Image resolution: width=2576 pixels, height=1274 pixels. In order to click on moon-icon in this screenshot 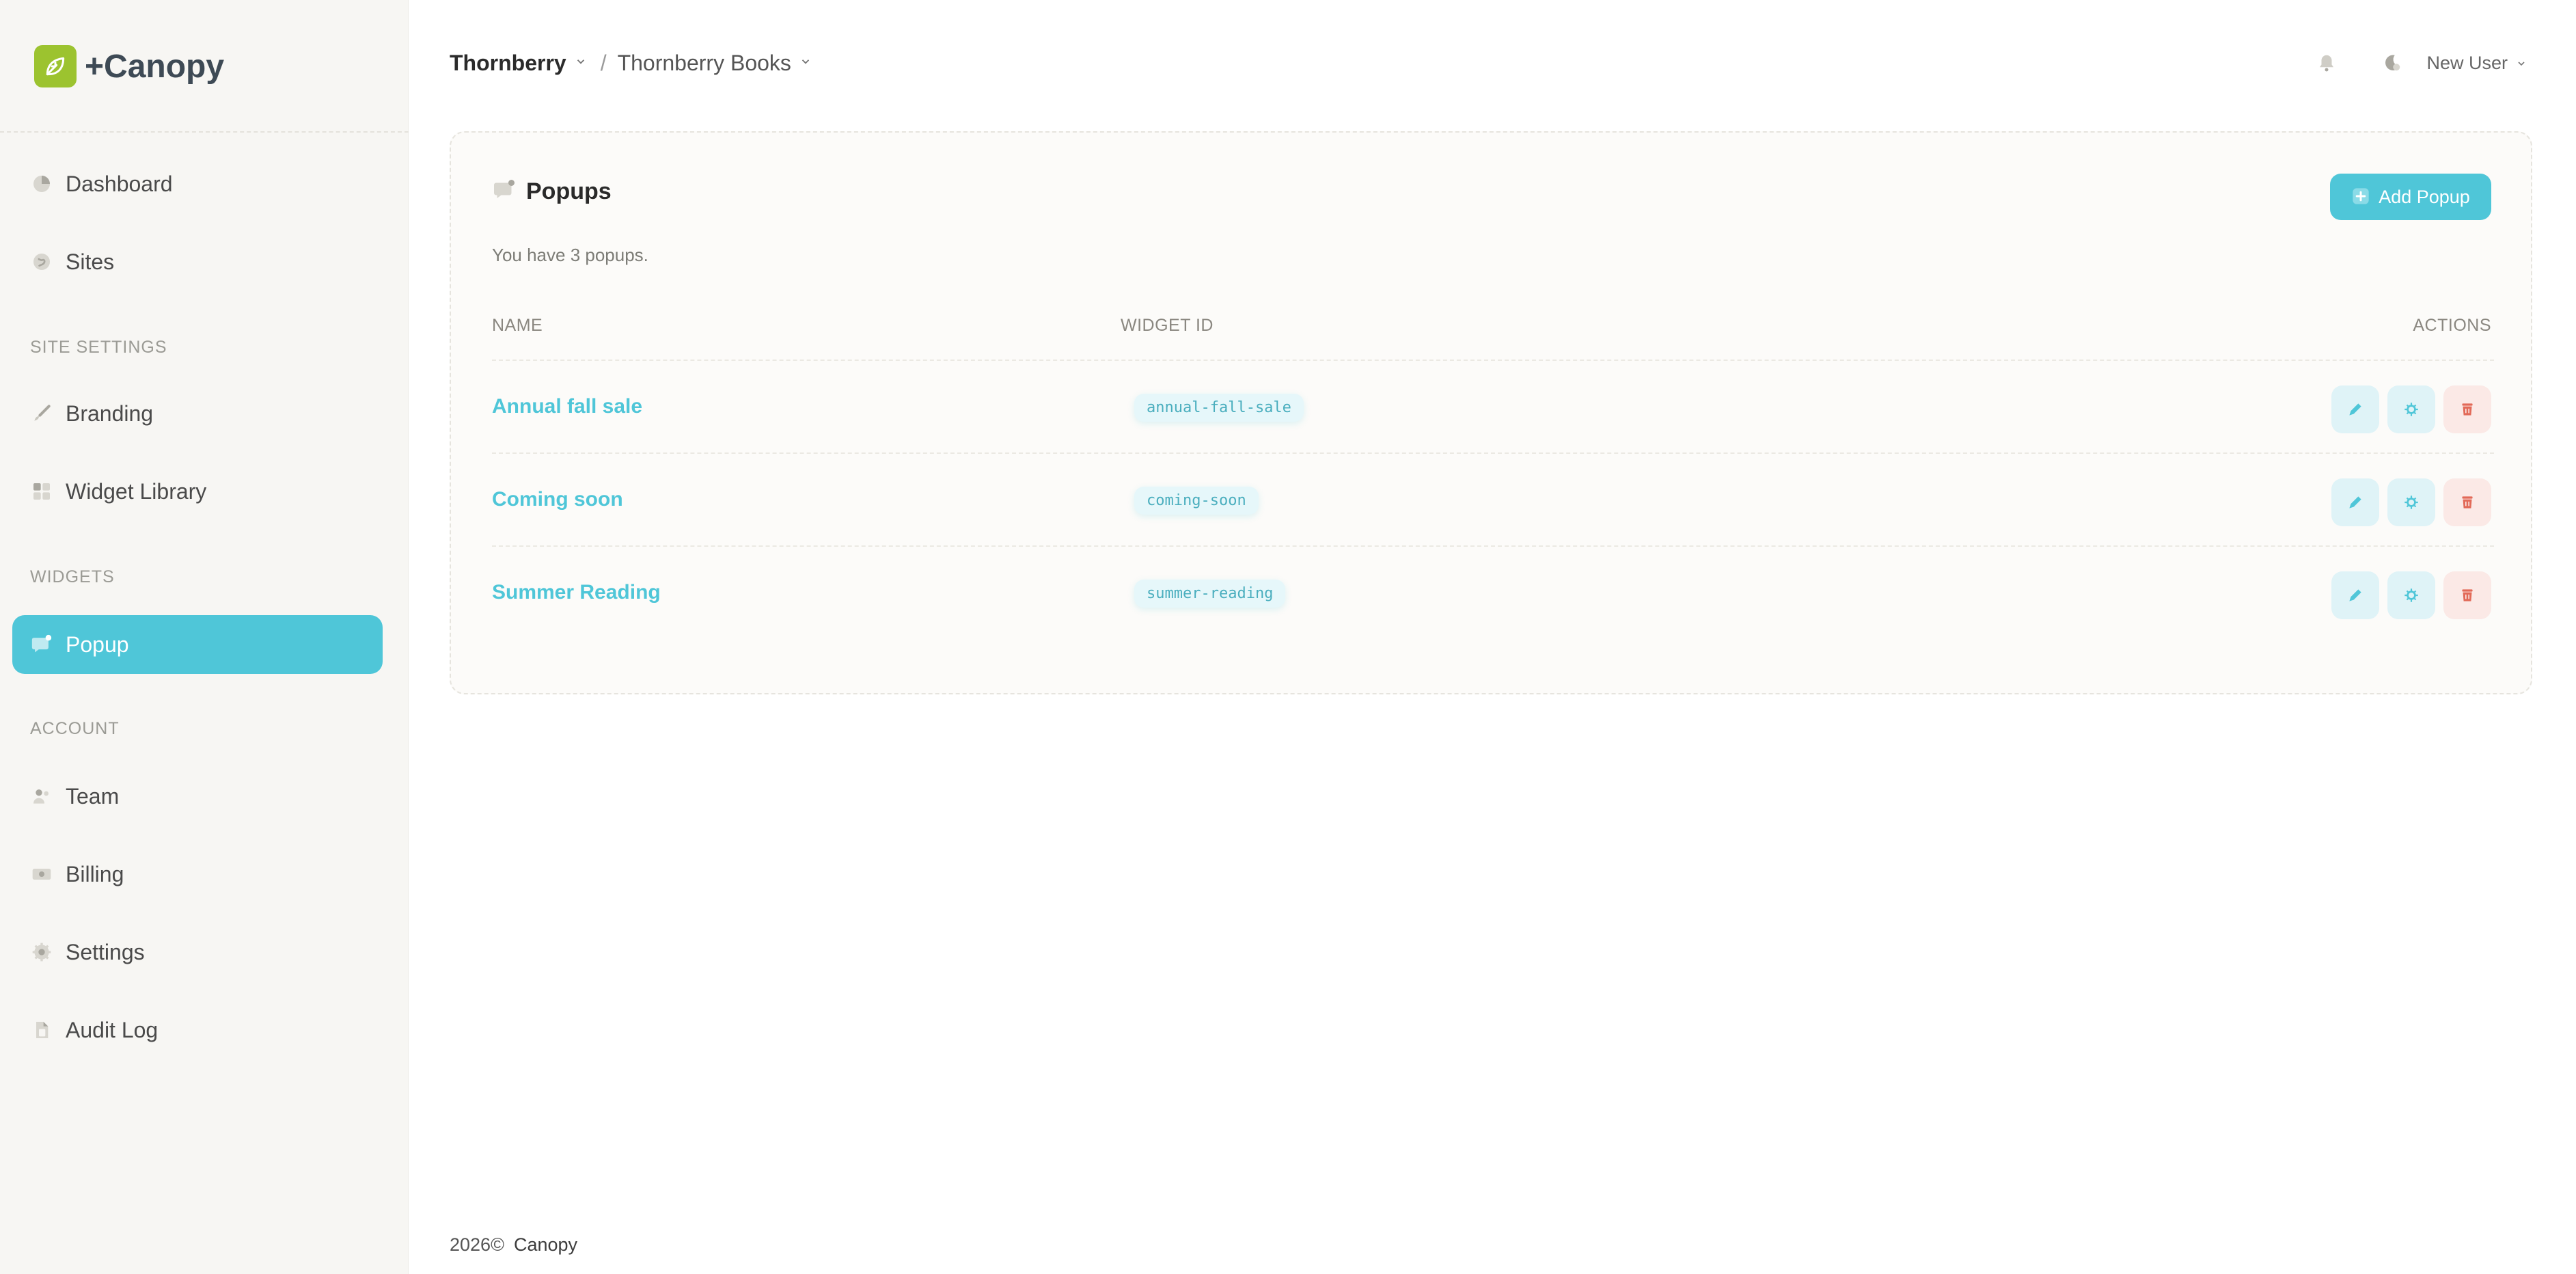, I will do `click(2392, 63)`.